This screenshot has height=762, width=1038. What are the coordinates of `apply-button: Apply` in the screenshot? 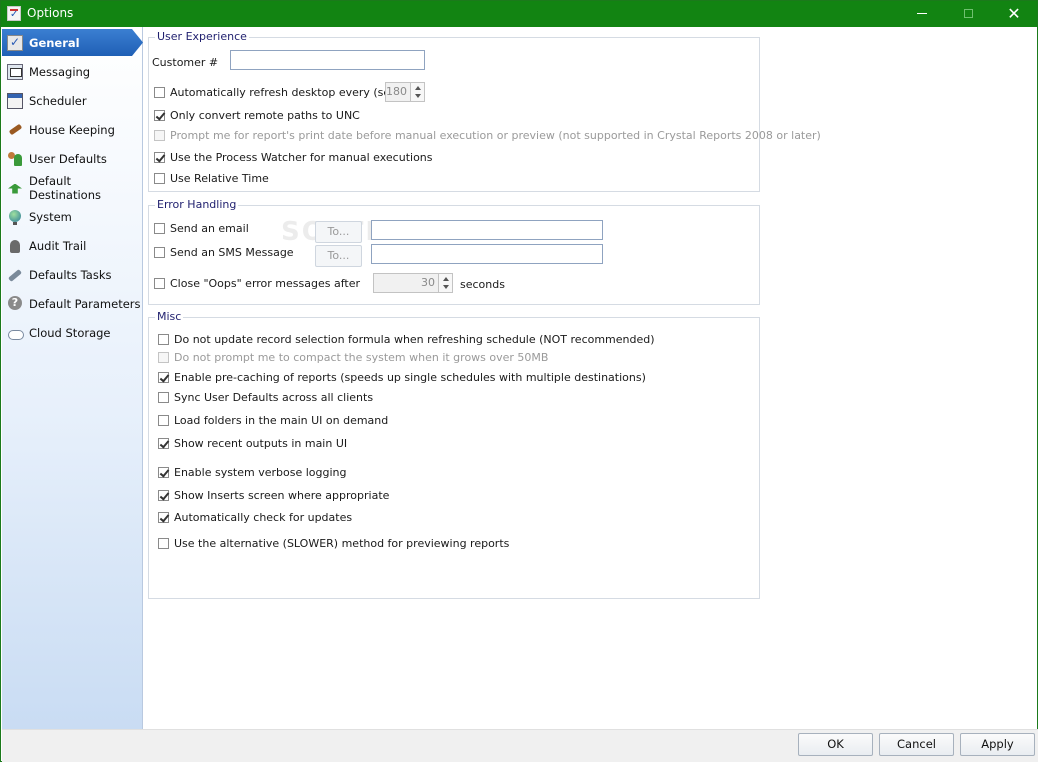 It's located at (997, 744).